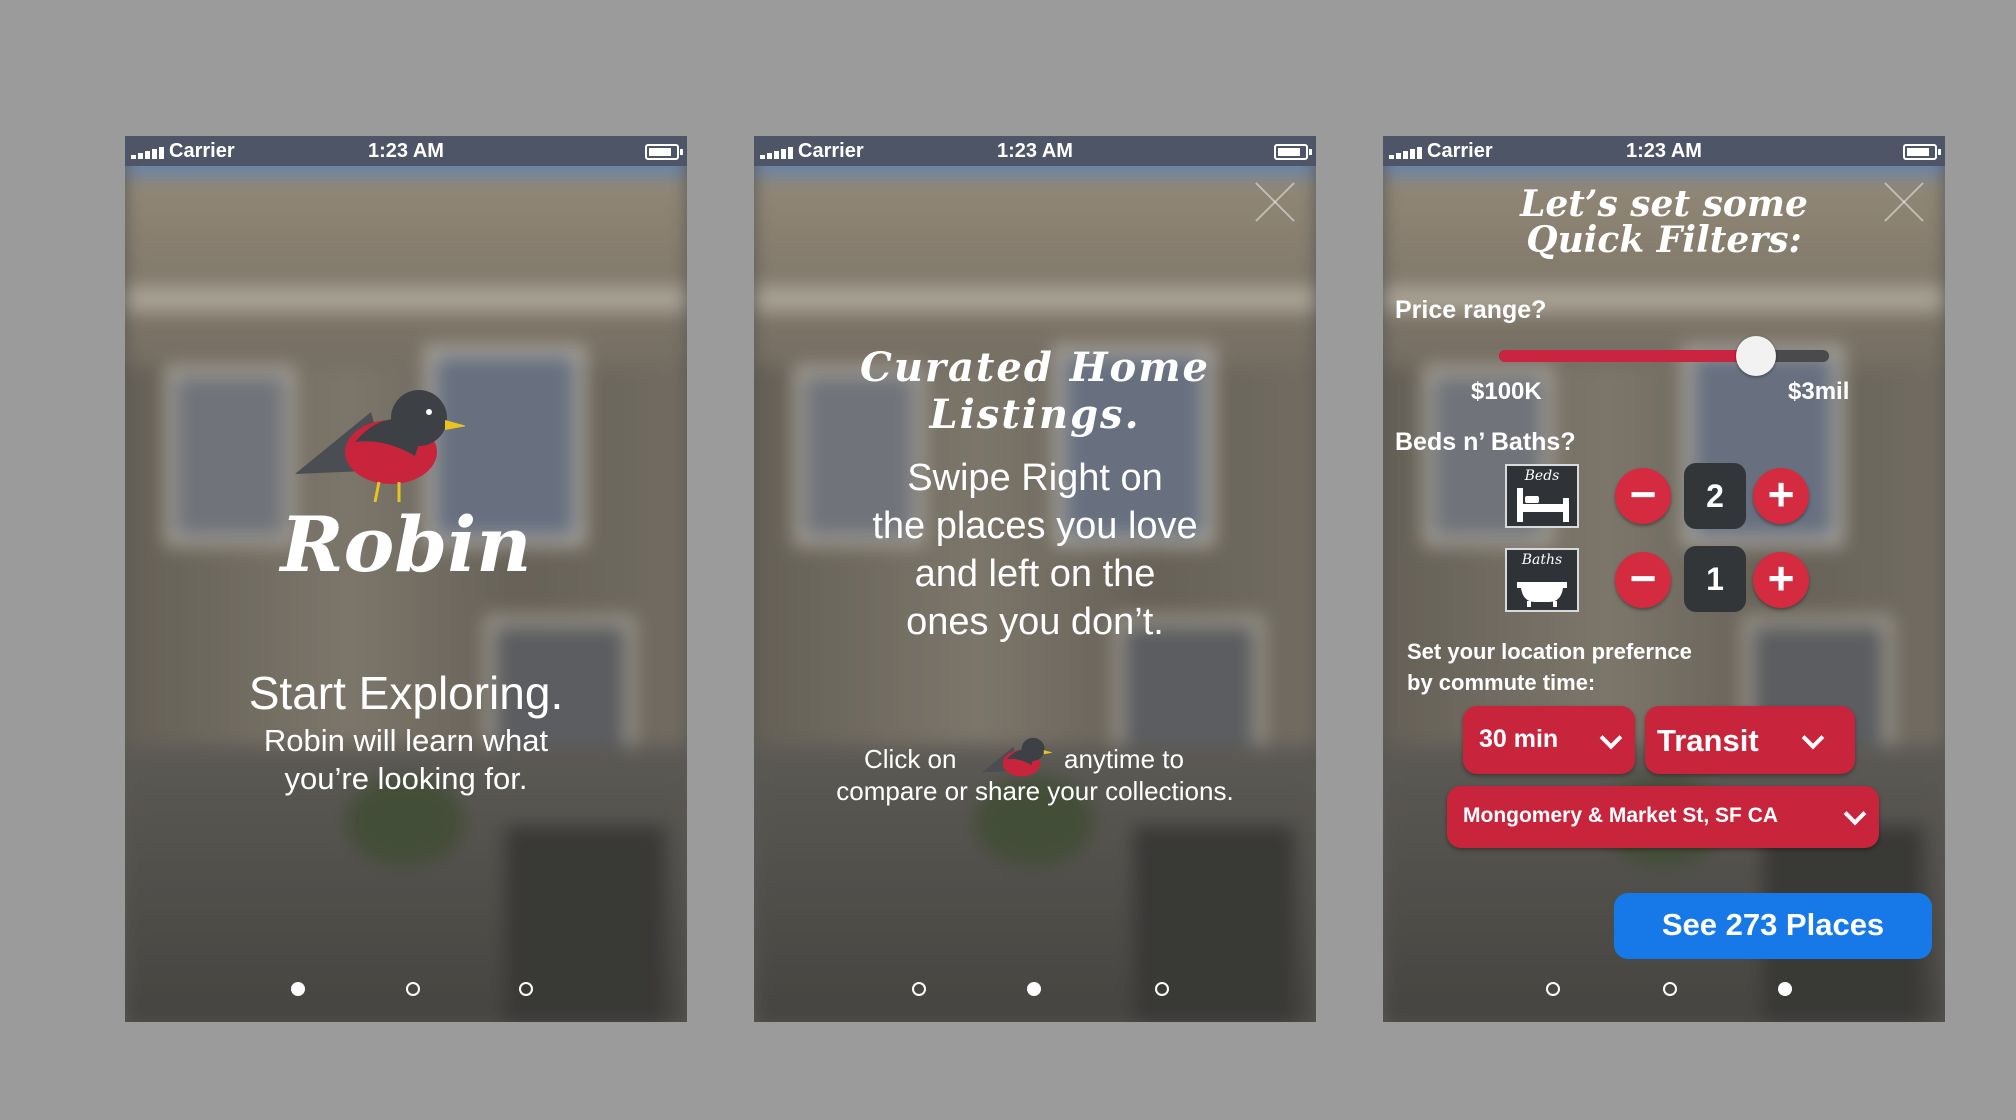  What do you see at coordinates (1124, 759) in the screenshot?
I see `hint-suffix: anytime to` at bounding box center [1124, 759].